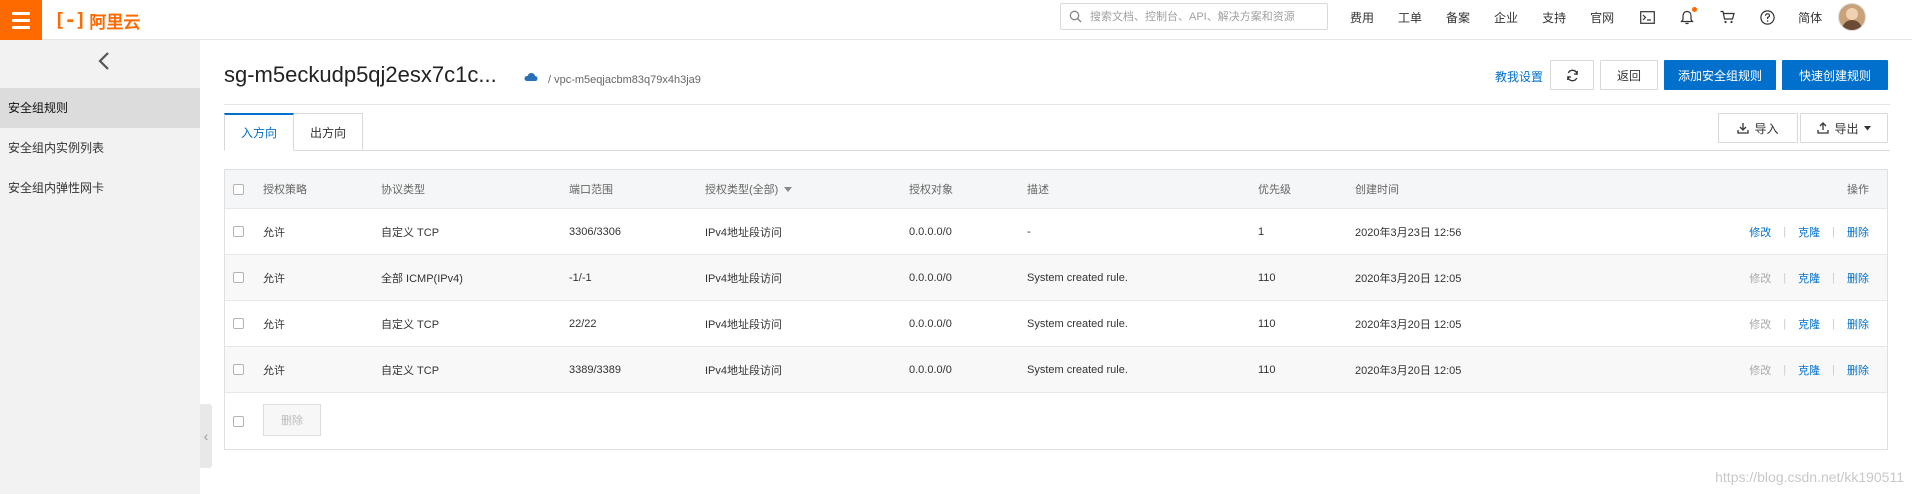 This screenshot has width=1912, height=494. I want to click on sidebar-item-eni: 安全组内弹性网卡, so click(100, 188).